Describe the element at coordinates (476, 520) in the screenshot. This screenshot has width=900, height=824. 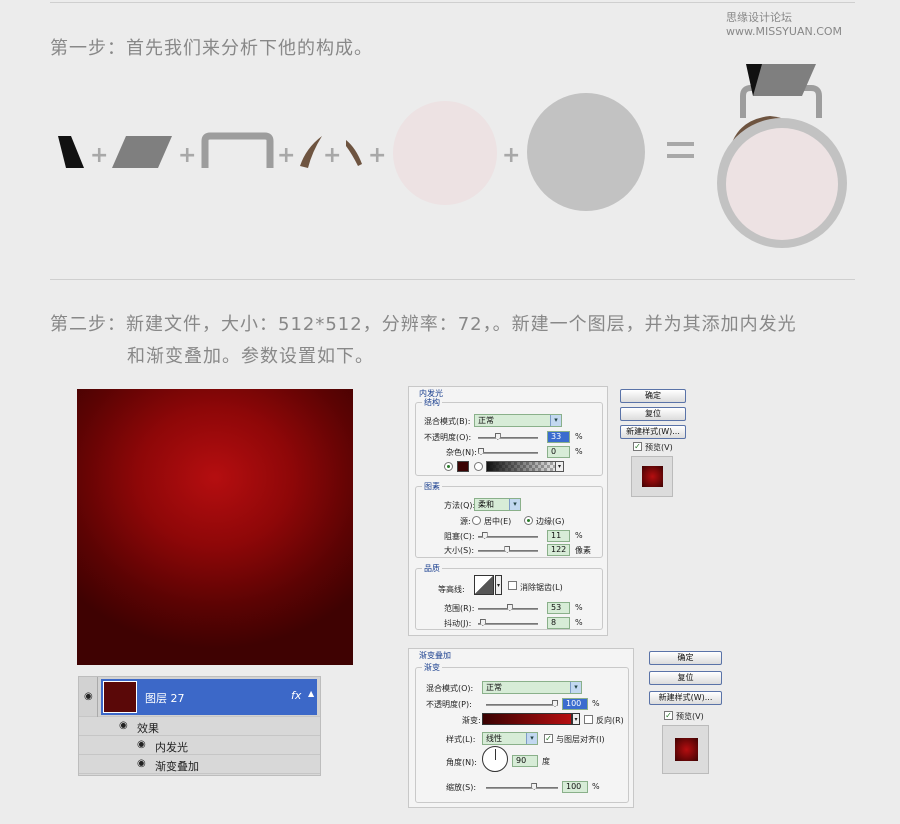
I see `source-center-radio` at that location.